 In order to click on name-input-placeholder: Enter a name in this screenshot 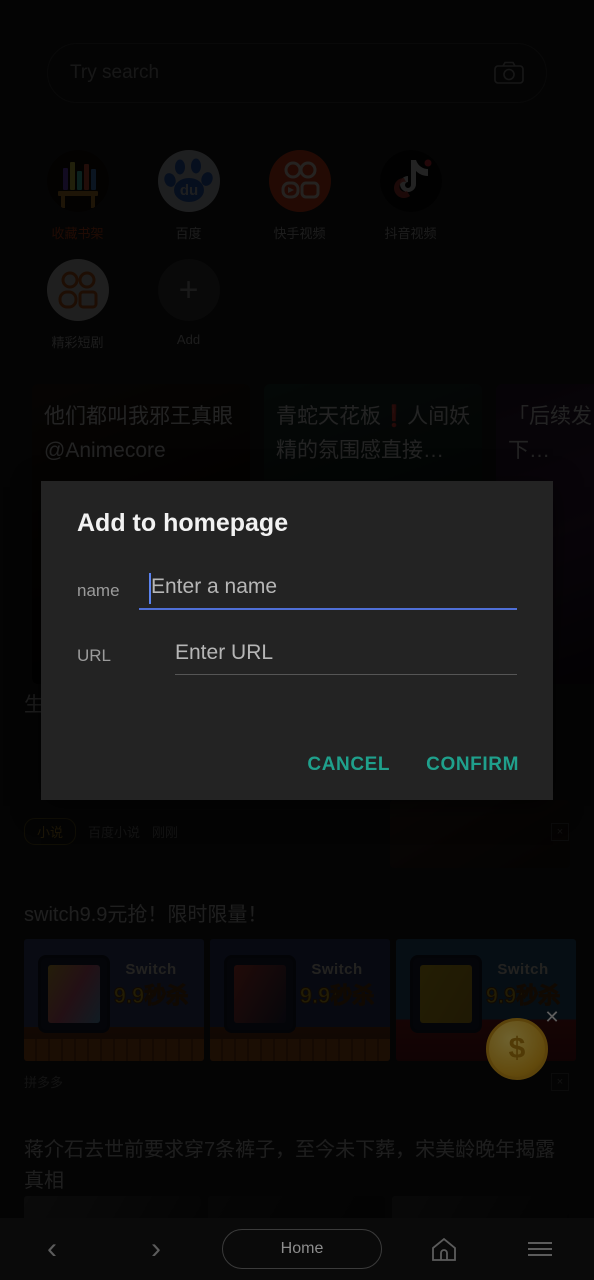, I will do `click(214, 586)`.